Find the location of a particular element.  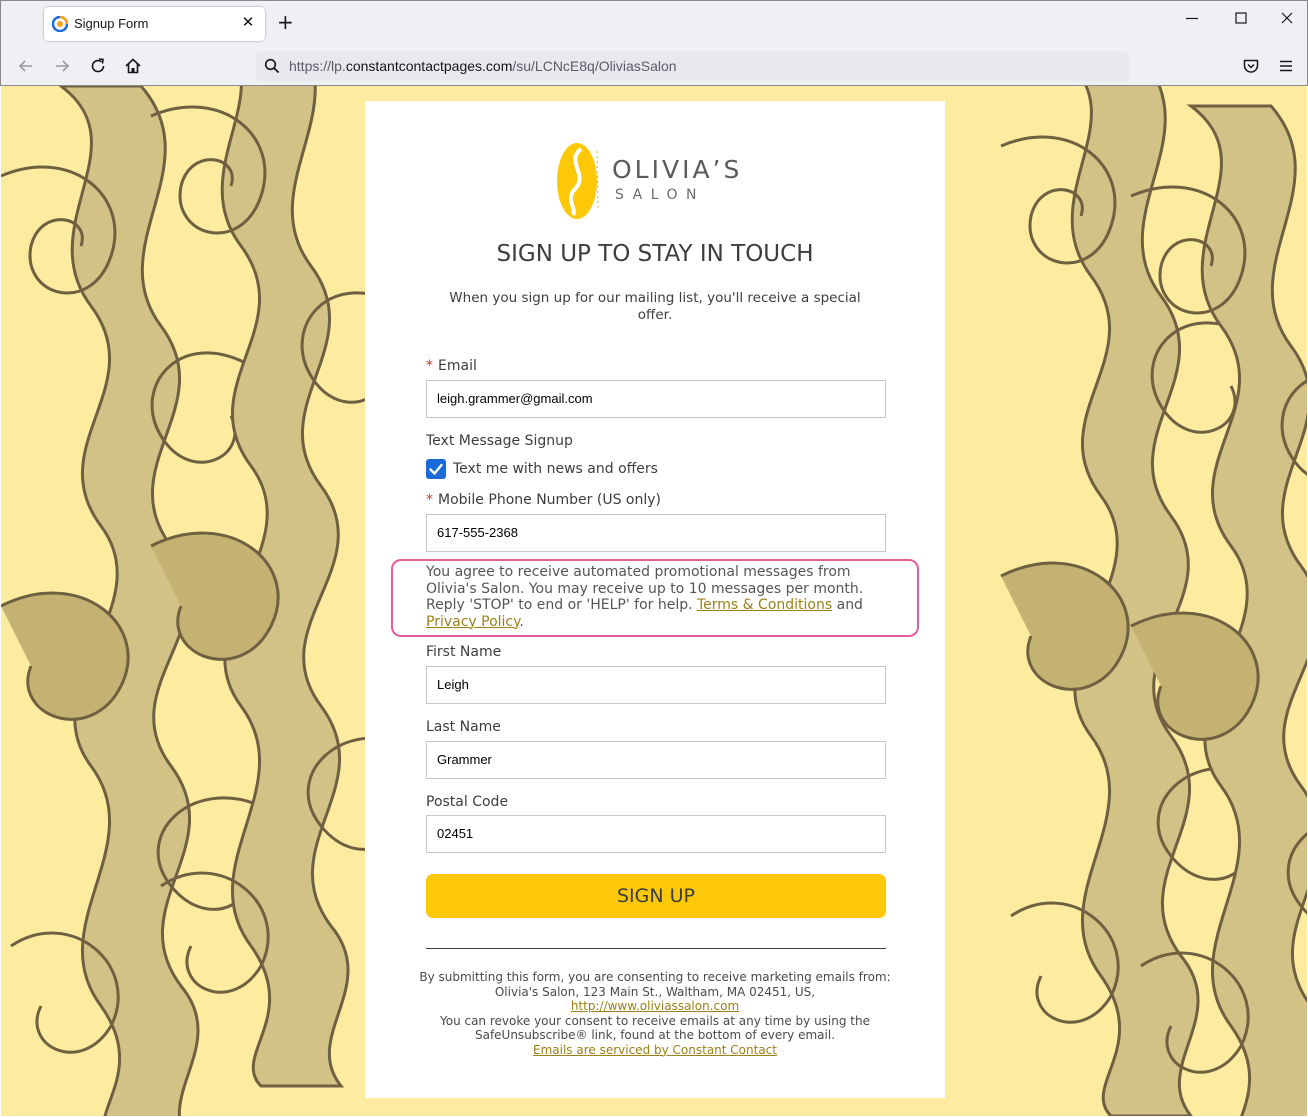

reload-icon is located at coordinates (98, 66).